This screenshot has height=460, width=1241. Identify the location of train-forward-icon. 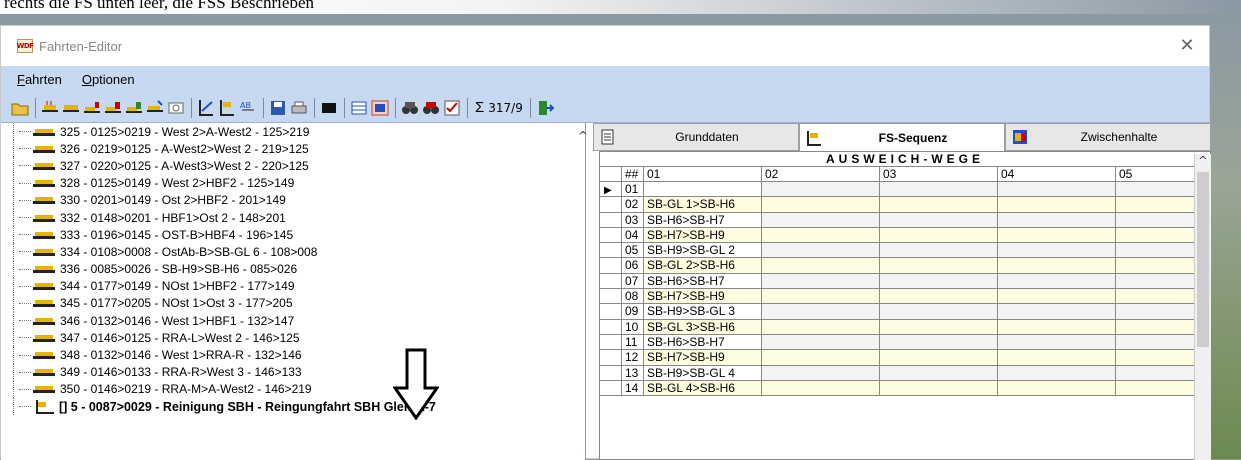
(50, 108).